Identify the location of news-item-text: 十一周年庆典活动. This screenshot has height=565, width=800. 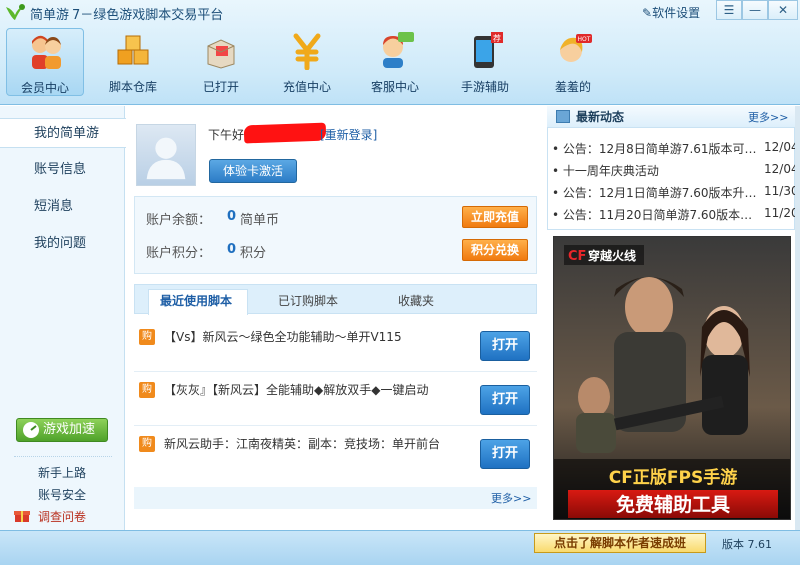
(610, 171).